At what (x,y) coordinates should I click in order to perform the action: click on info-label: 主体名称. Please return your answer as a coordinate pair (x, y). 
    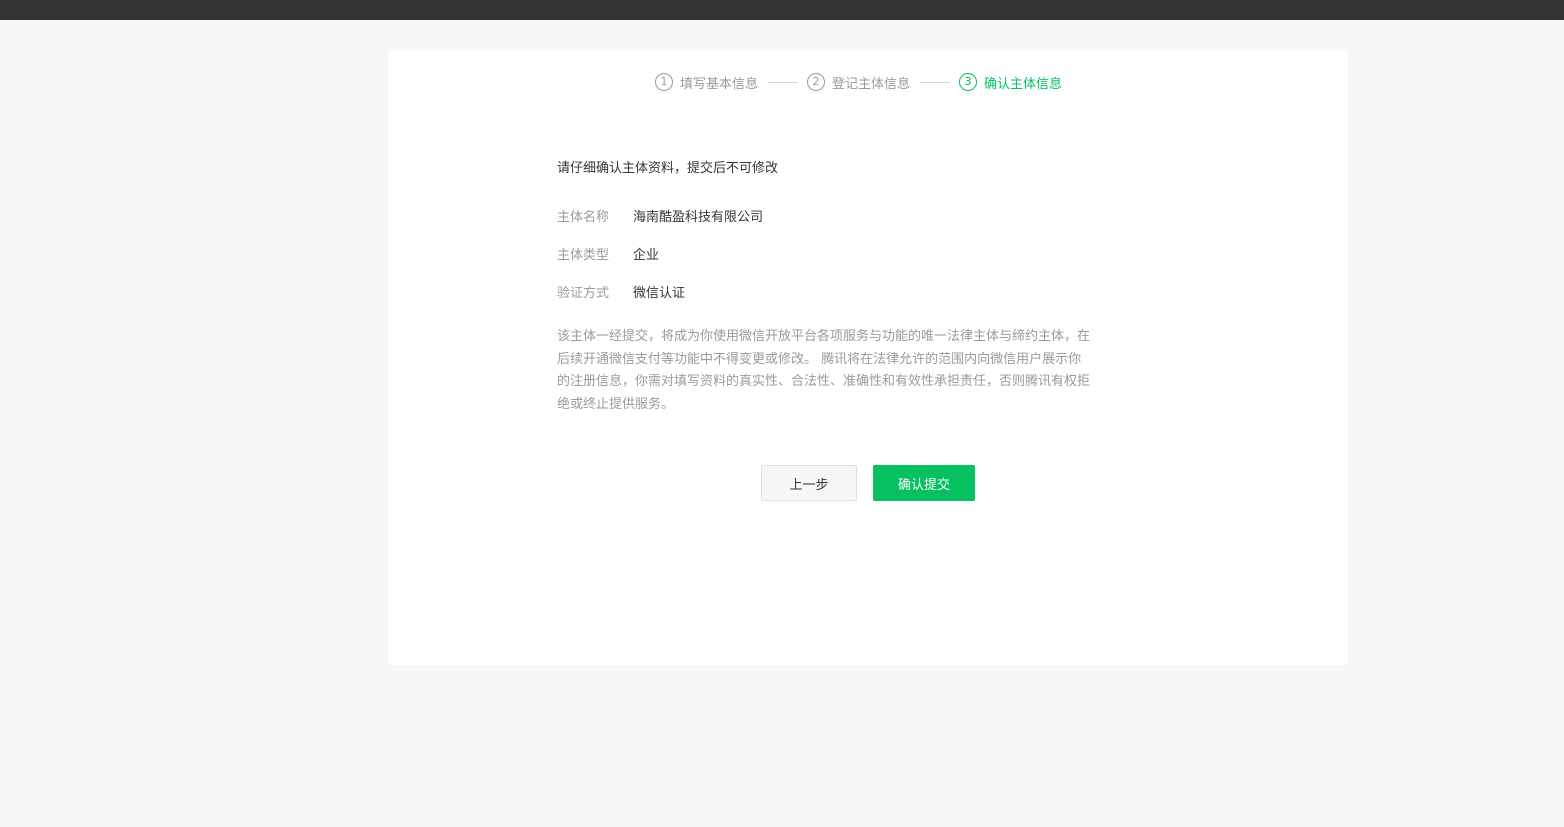
    Looking at the image, I should click on (583, 217).